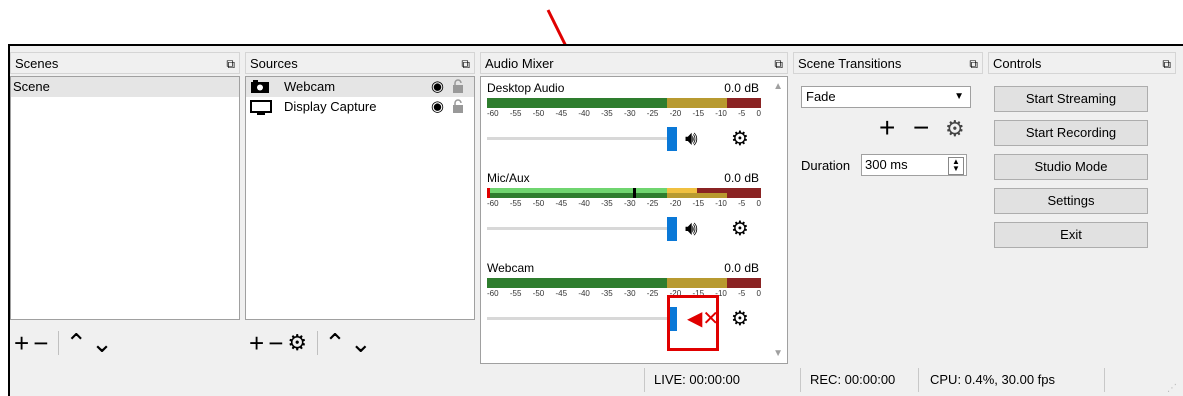 This screenshot has height=396, width=1183. I want to click on source-properties-gear-icon: ⚙, so click(297, 343).